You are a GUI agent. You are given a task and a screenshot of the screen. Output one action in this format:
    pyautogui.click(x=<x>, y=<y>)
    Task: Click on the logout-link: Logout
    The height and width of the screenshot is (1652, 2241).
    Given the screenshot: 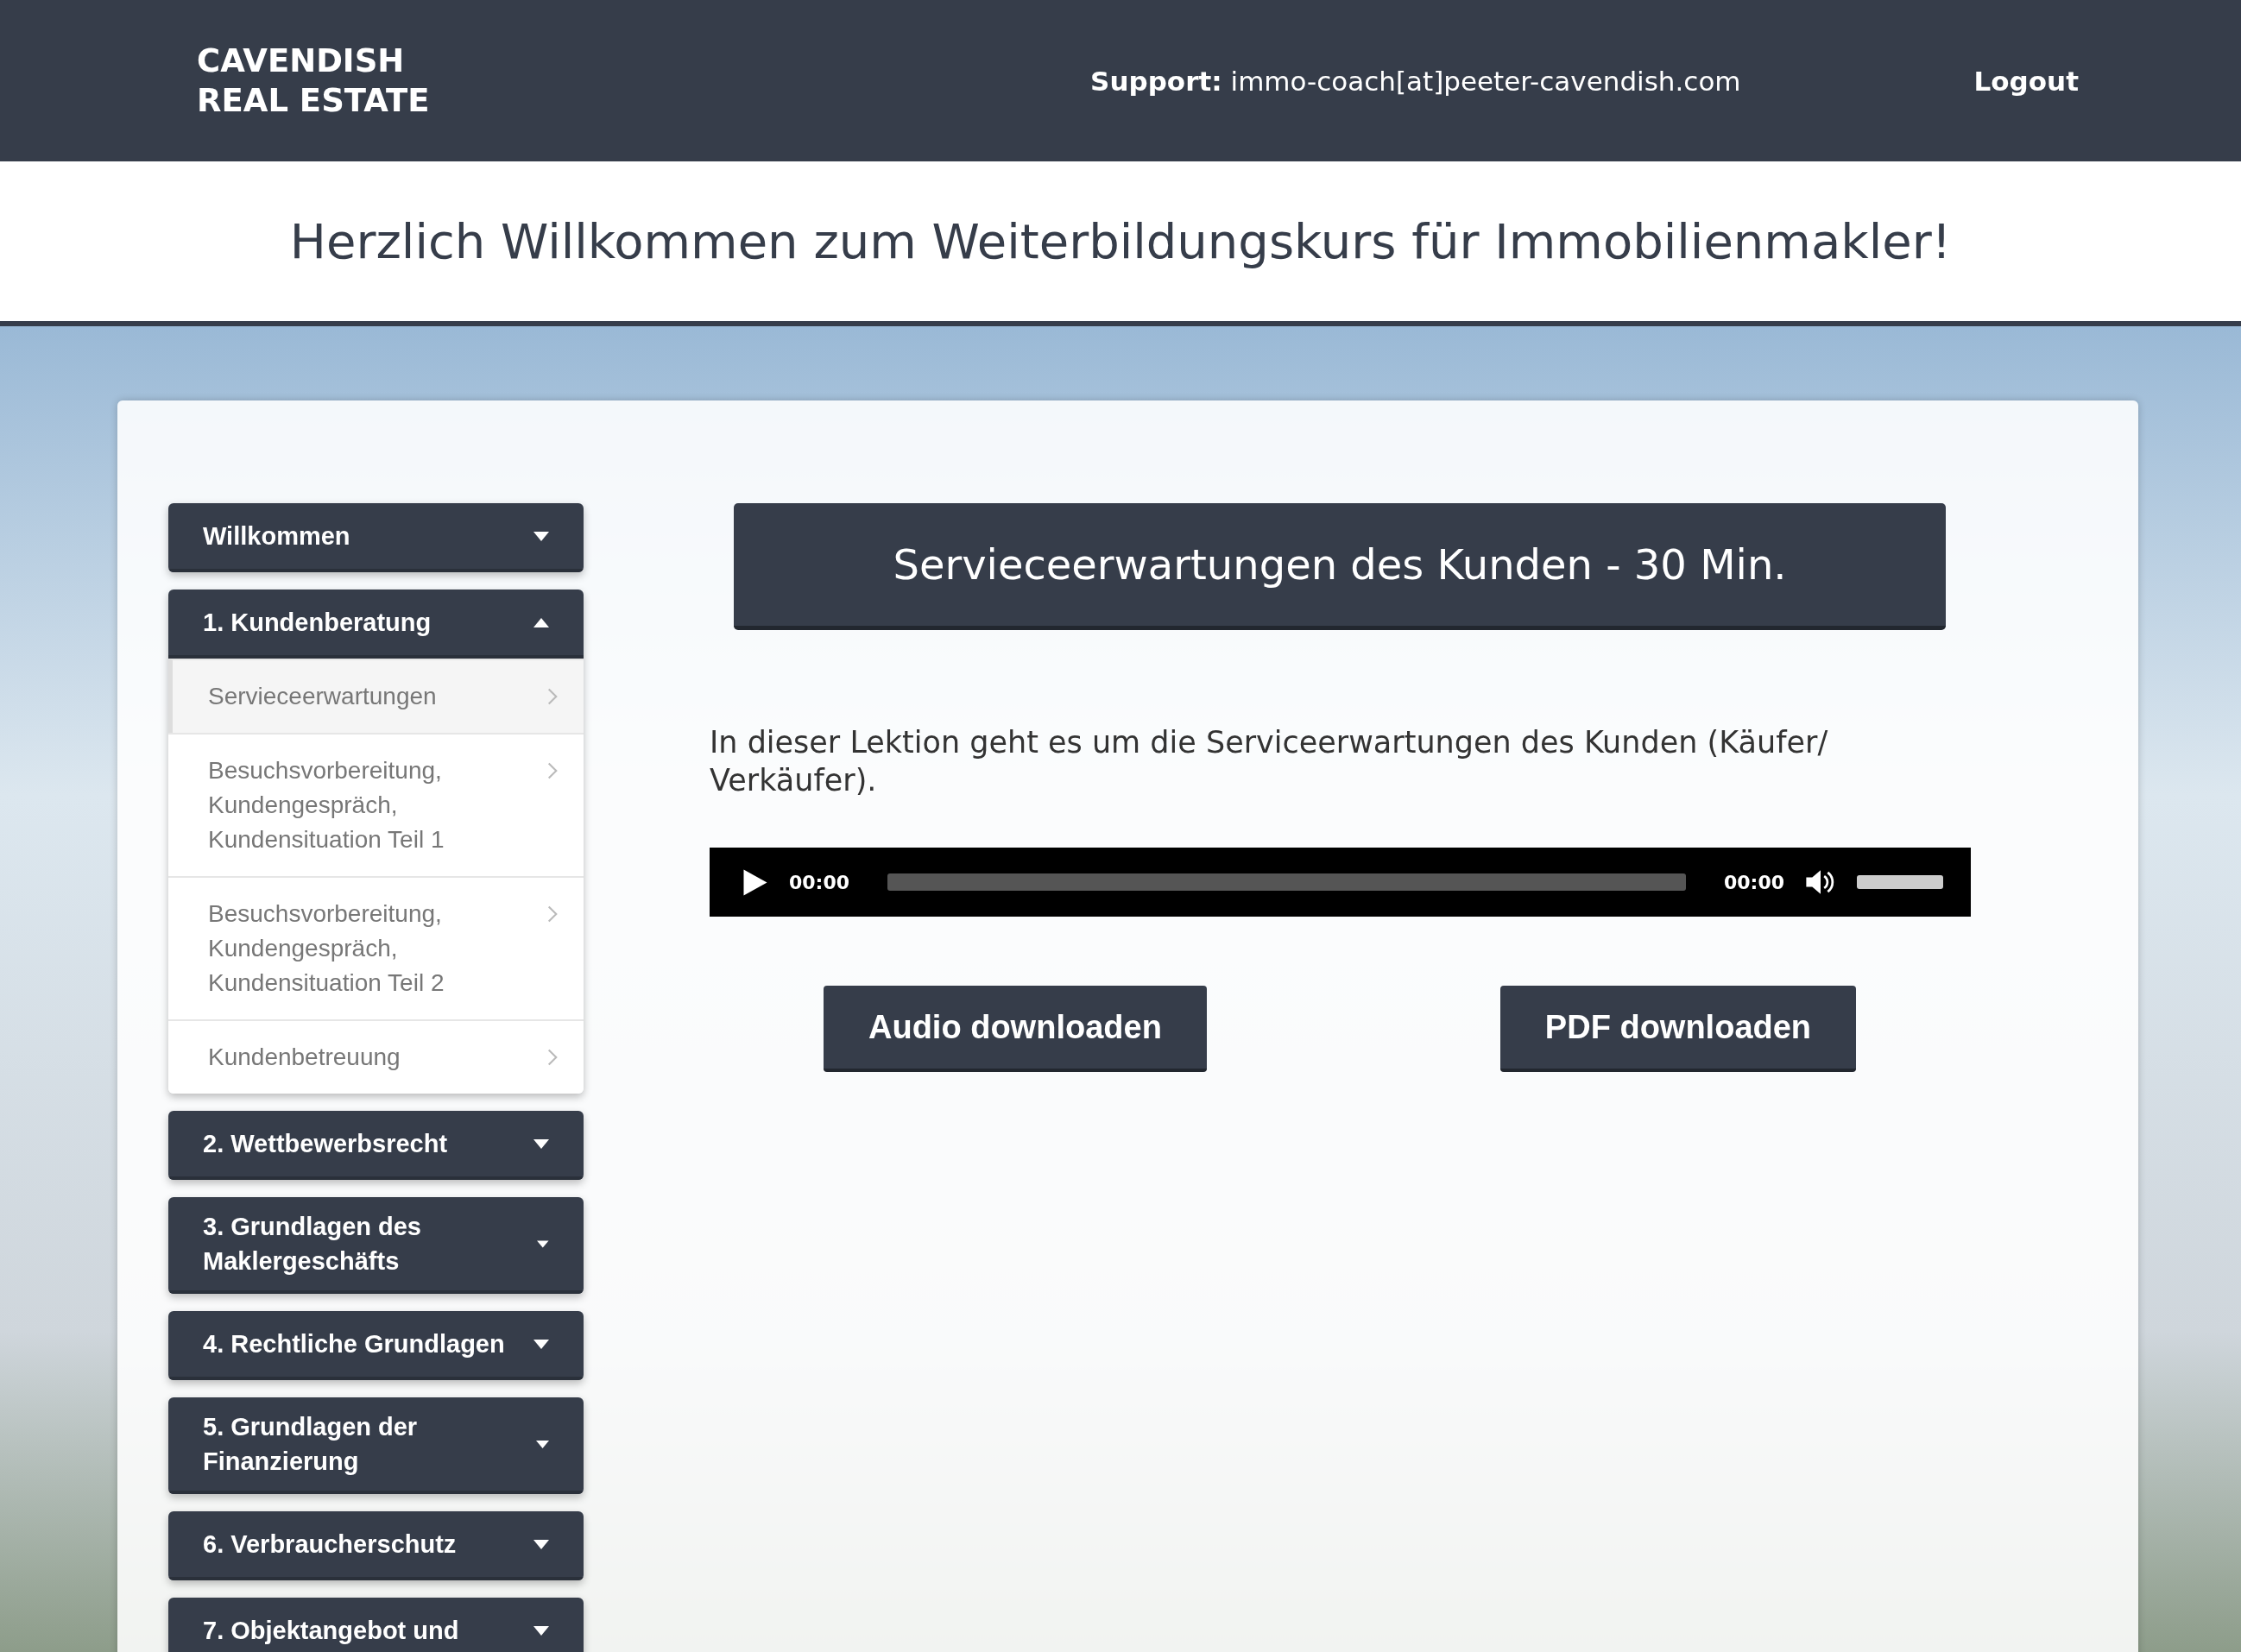 What is the action you would take?
    pyautogui.click(x=2026, y=81)
    